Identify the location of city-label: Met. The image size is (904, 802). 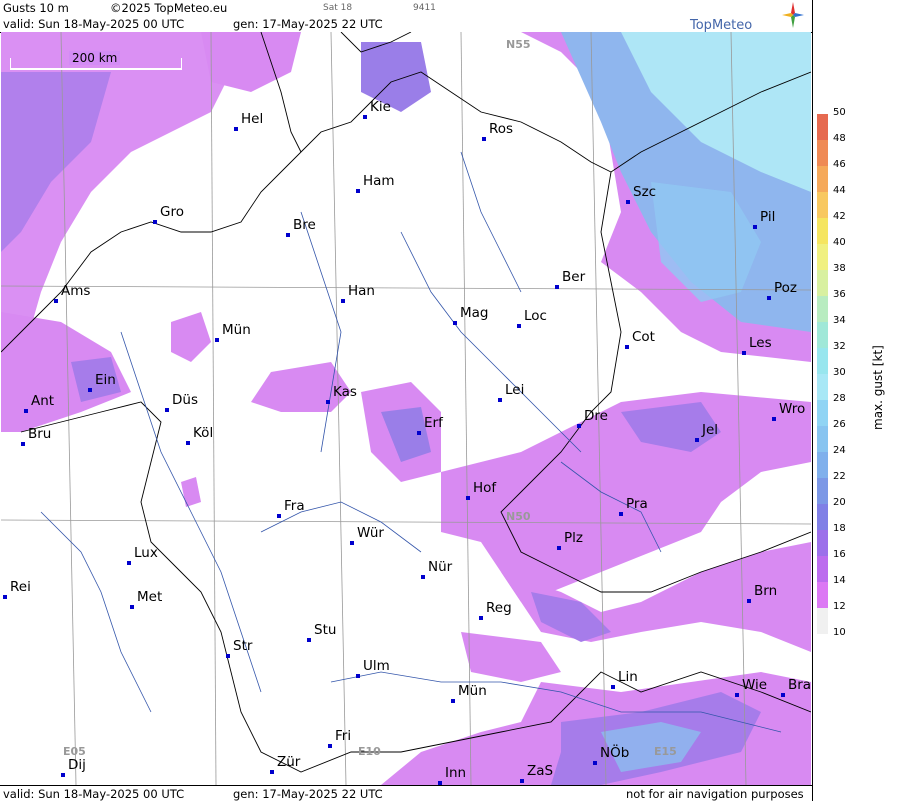
(150, 597).